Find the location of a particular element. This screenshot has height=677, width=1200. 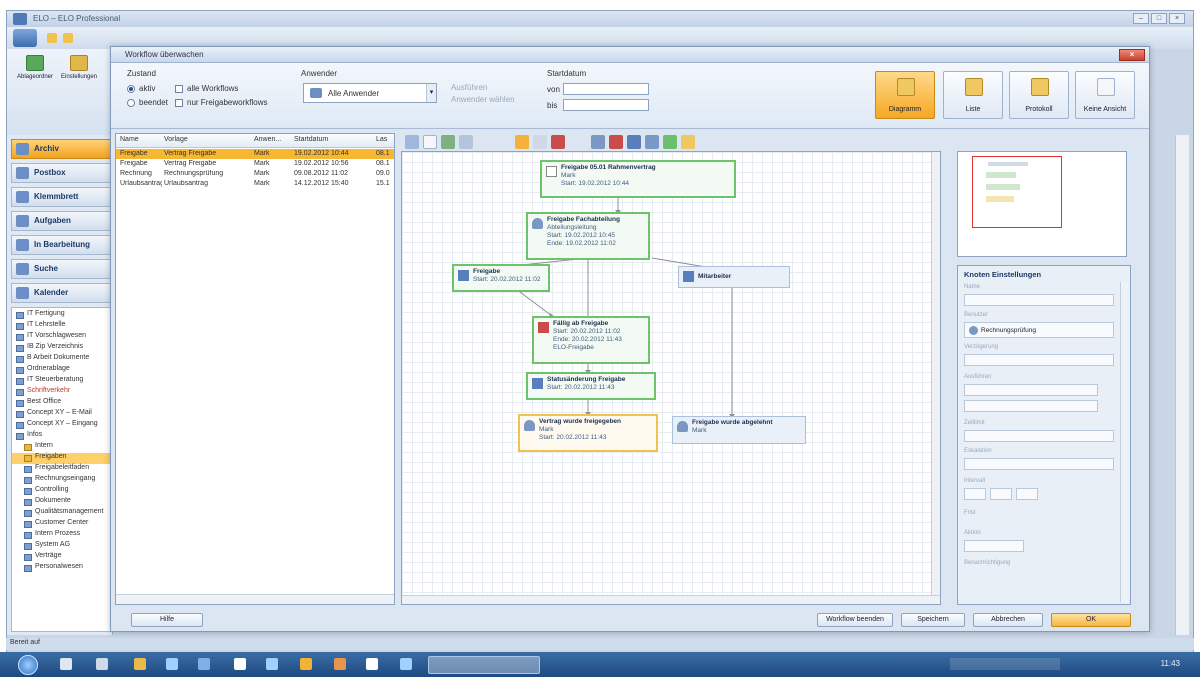

column-header-name: Name is located at coordinates (129, 139).